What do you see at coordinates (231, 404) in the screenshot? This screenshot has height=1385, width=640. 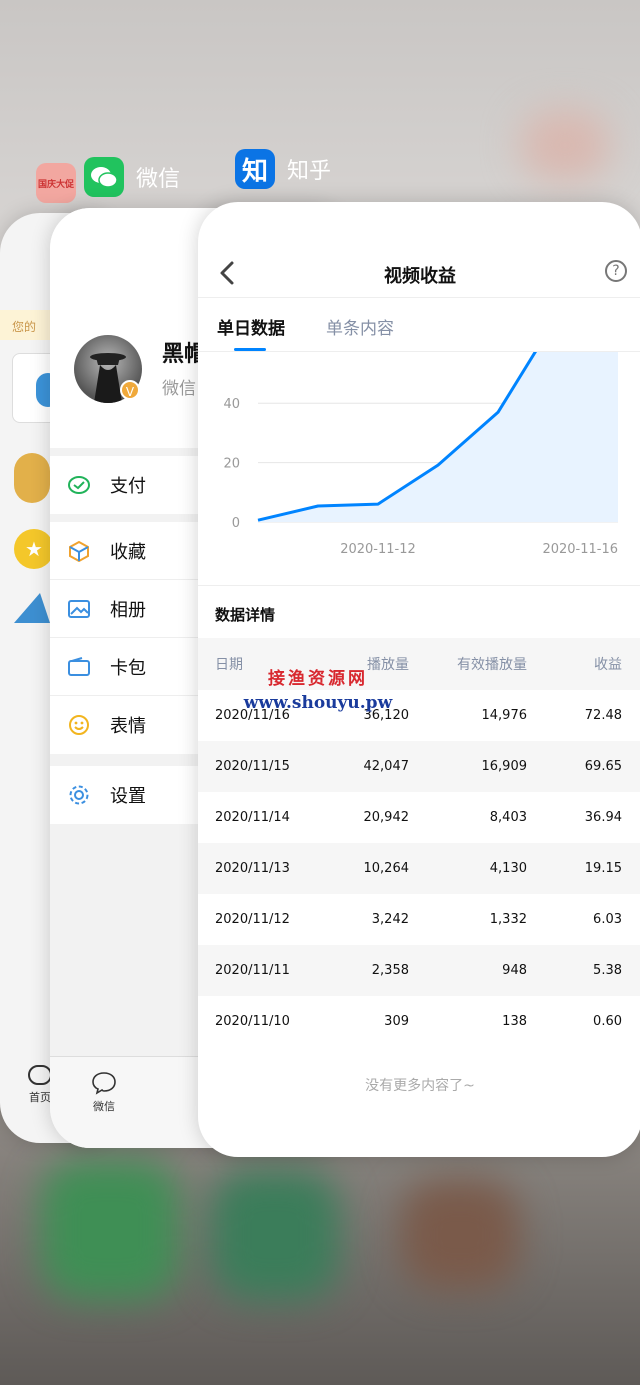 I see `y-tick-label: 40` at bounding box center [231, 404].